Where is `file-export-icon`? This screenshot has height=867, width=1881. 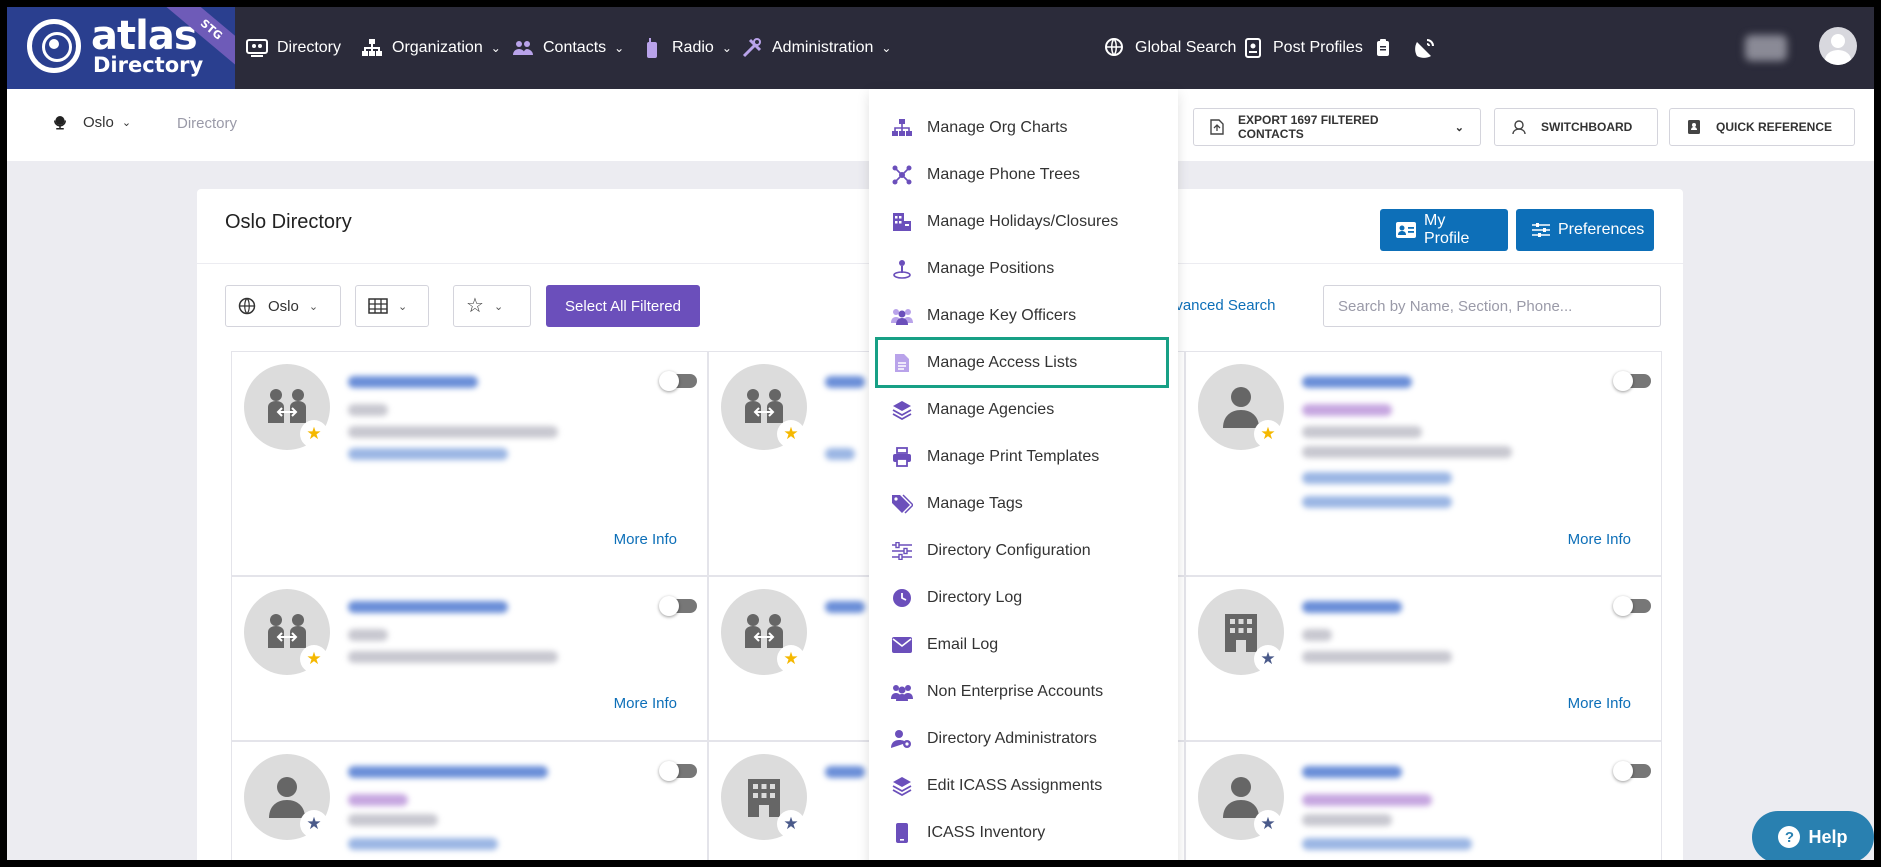 file-export-icon is located at coordinates (1217, 127).